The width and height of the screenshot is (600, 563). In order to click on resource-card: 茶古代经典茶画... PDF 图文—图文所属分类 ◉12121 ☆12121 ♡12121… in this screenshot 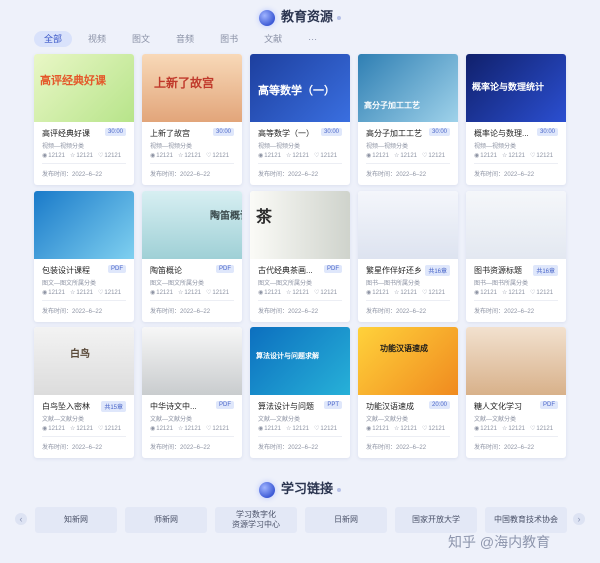, I will do `click(300, 256)`.